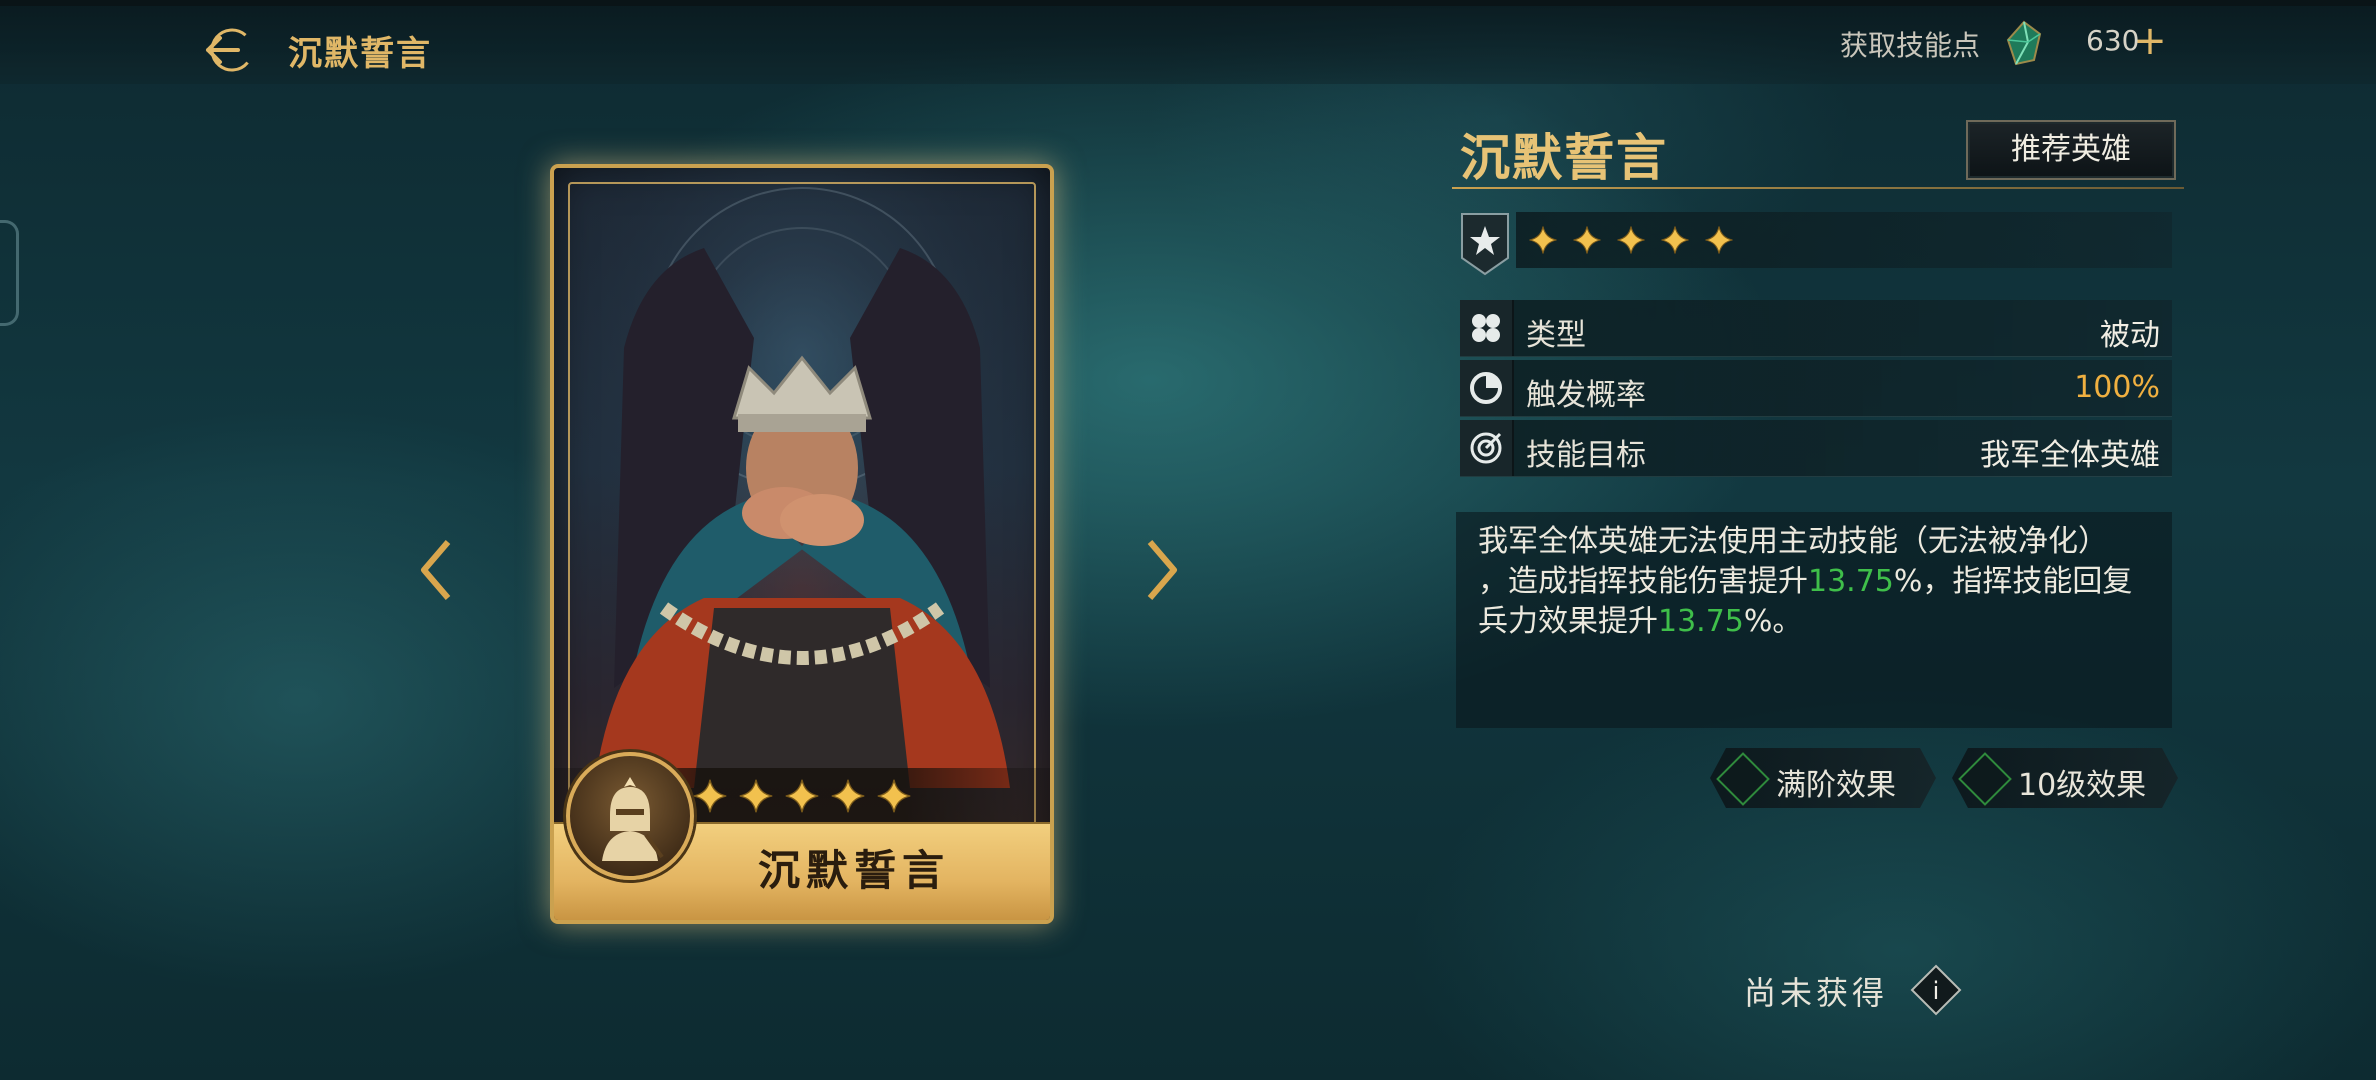 The image size is (2376, 1080). I want to click on level-10-effect-button: 10级效果, so click(2065, 778).